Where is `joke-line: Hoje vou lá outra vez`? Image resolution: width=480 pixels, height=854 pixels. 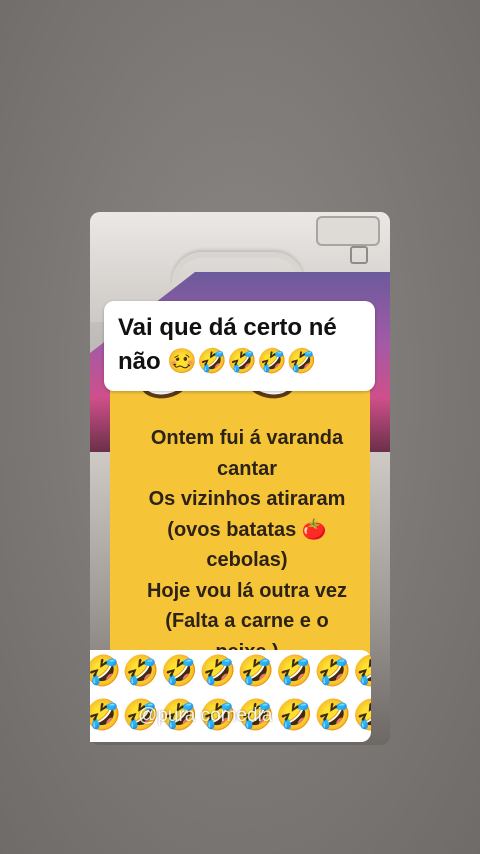 joke-line: Hoje vou lá outra vez is located at coordinates (247, 590).